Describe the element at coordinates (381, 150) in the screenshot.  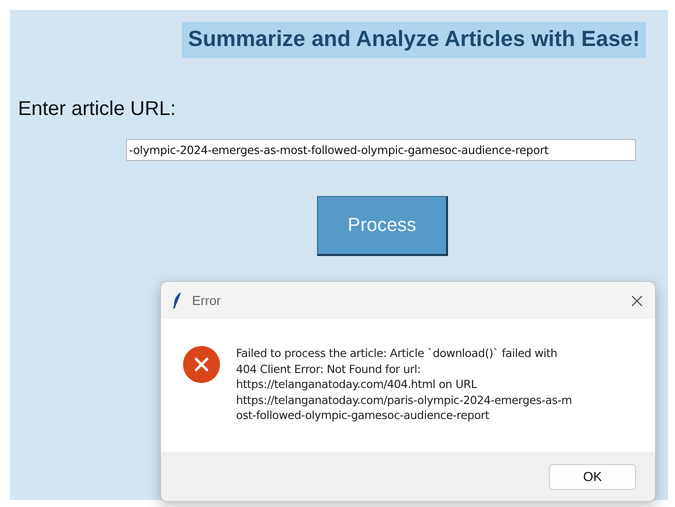
I see `url-input-field: -olympic-2024-emerges-as-most-followed-olympic-gamesoc-audience-report` at that location.